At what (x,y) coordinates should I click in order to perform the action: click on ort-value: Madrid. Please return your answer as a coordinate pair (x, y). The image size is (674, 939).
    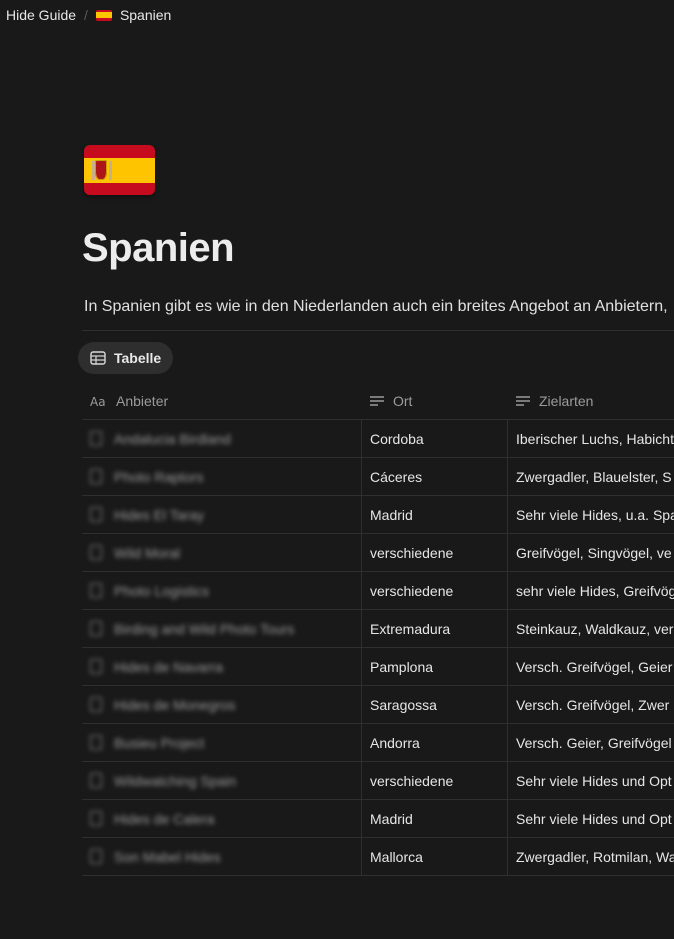
    Looking at the image, I should click on (391, 514).